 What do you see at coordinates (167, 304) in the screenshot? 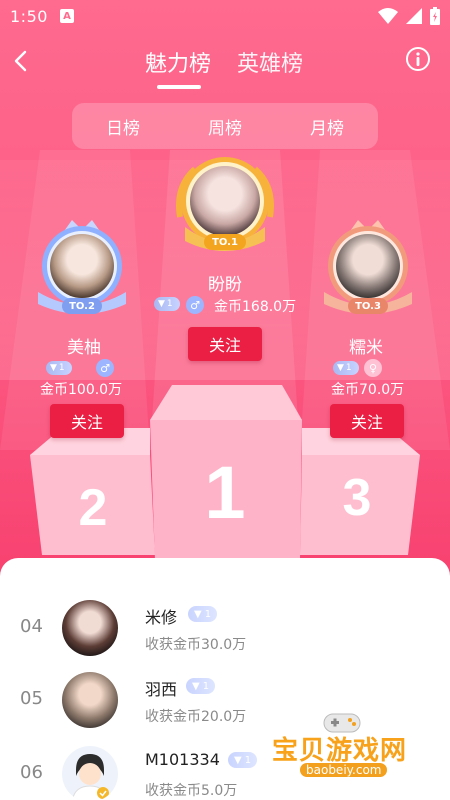
I see `level-badge-first: ▼ 1` at bounding box center [167, 304].